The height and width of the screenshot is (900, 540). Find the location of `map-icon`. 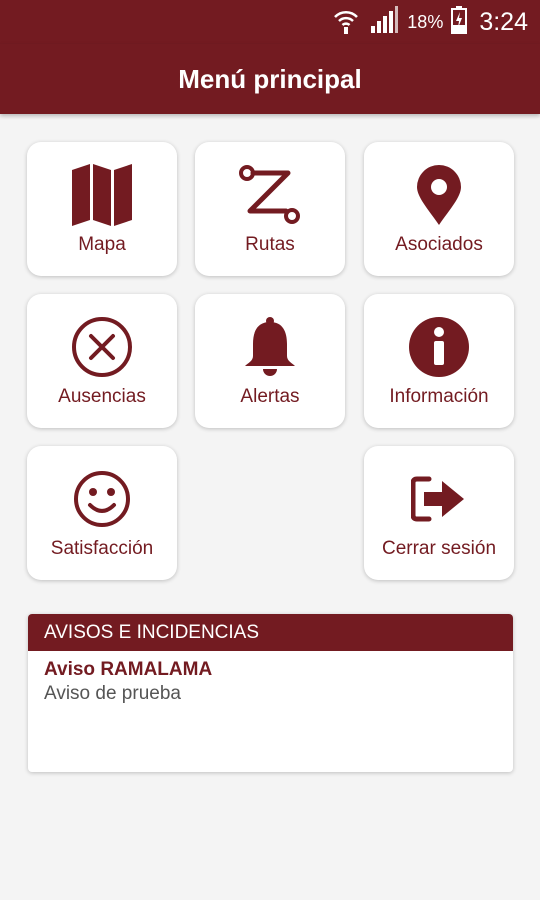

map-icon is located at coordinates (102, 195).